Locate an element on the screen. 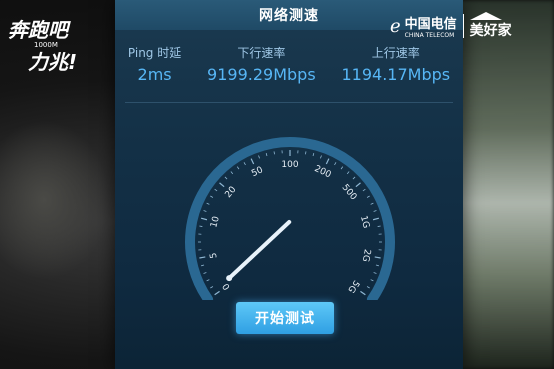 This screenshot has height=369, width=554. background-blur-left is located at coordinates (55, 200).